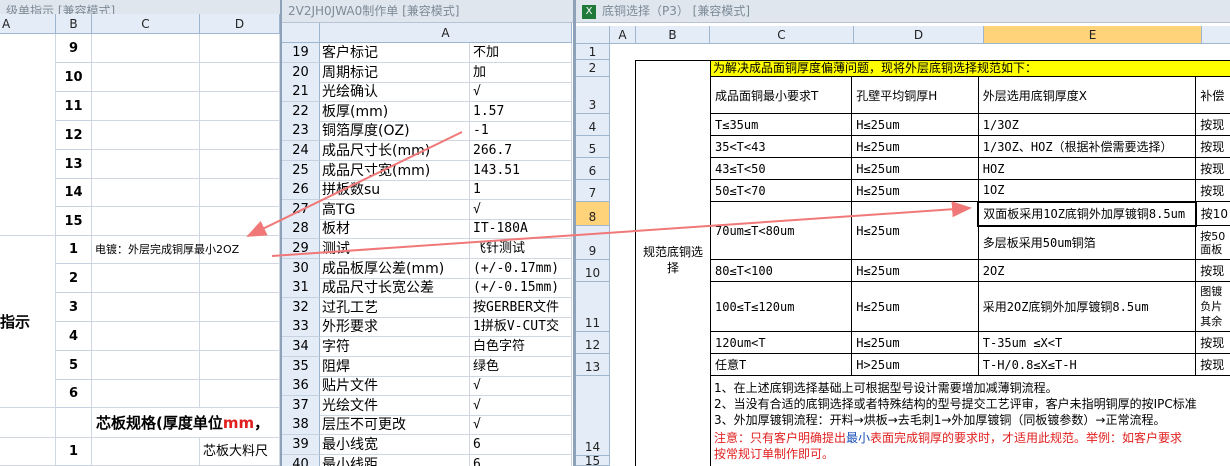 The image size is (1230, 466). What do you see at coordinates (1087, 146) in the screenshot?
I see `spec-cell: 1/3OZ、HOZ（根据补偿需要选择）` at bounding box center [1087, 146].